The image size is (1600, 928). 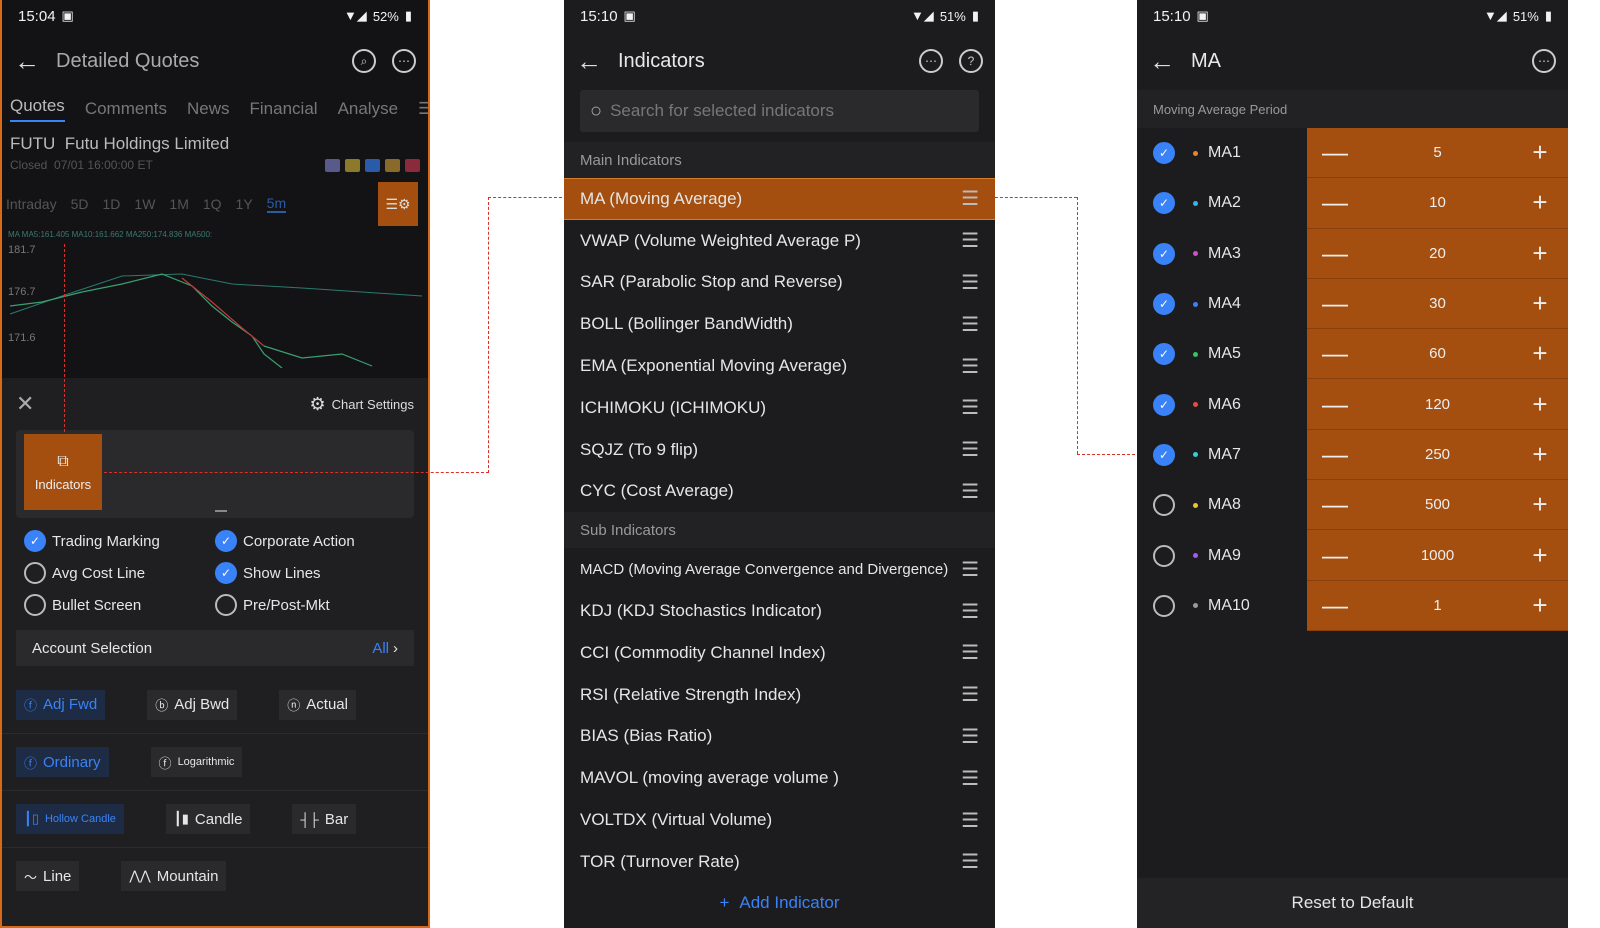 What do you see at coordinates (119, 573) in the screenshot?
I see `option-avg-cost-line: Avg Cost Line` at bounding box center [119, 573].